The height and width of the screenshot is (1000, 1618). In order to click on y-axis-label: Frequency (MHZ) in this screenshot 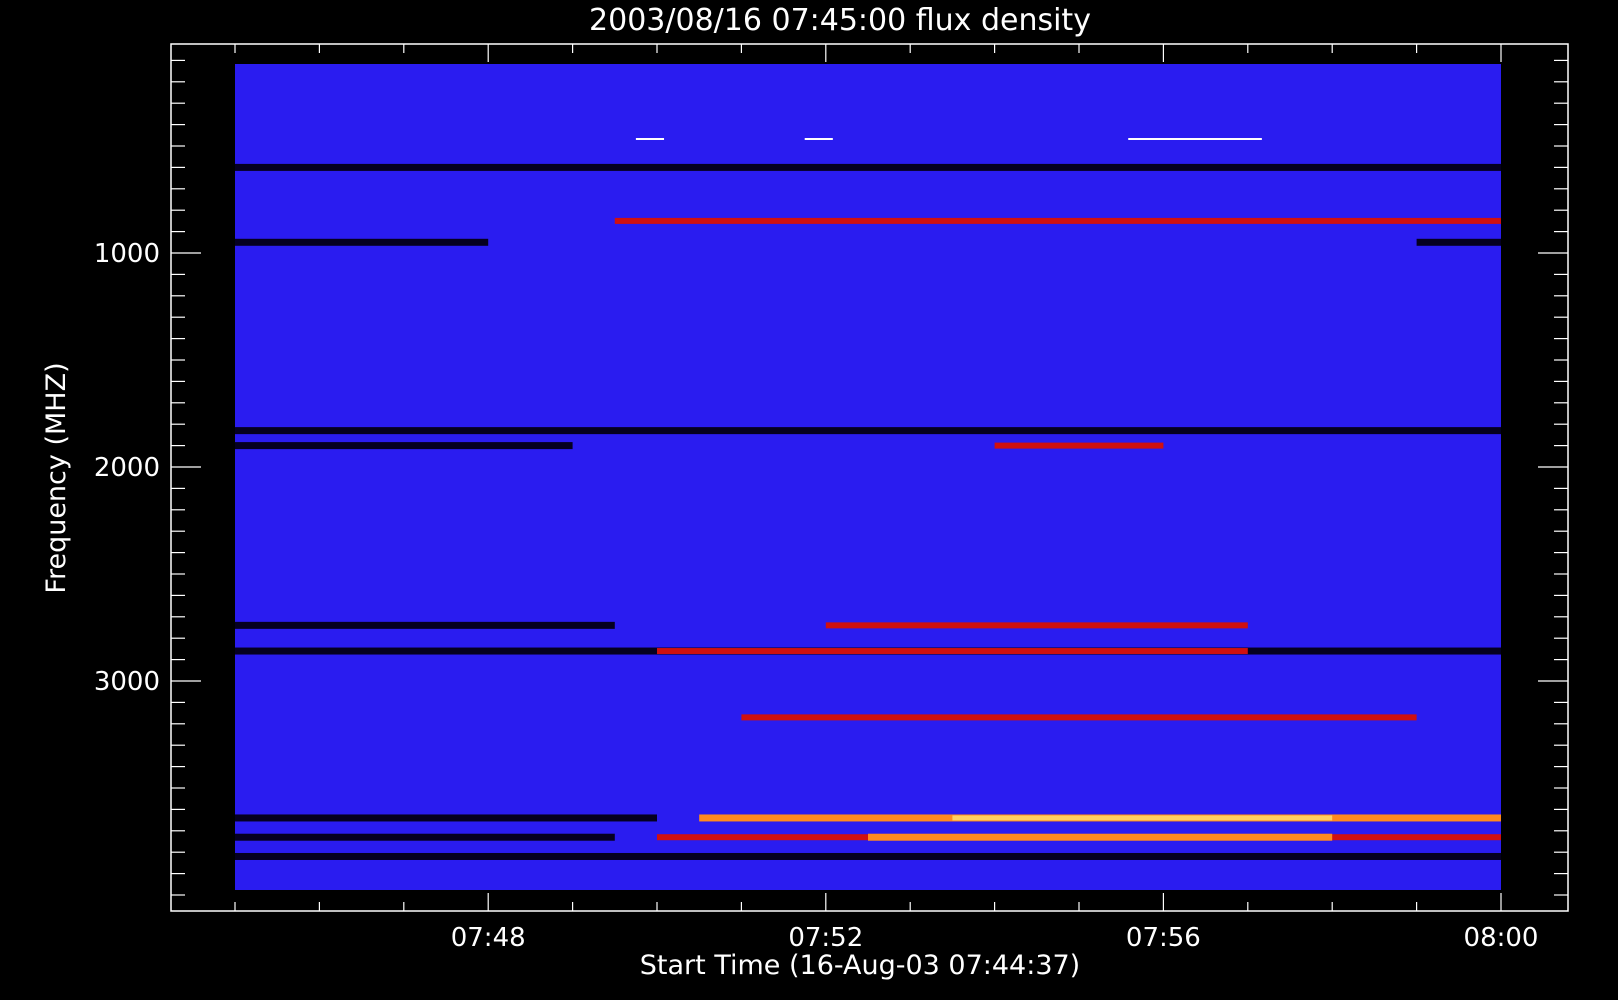, I will do `click(56, 477)`.